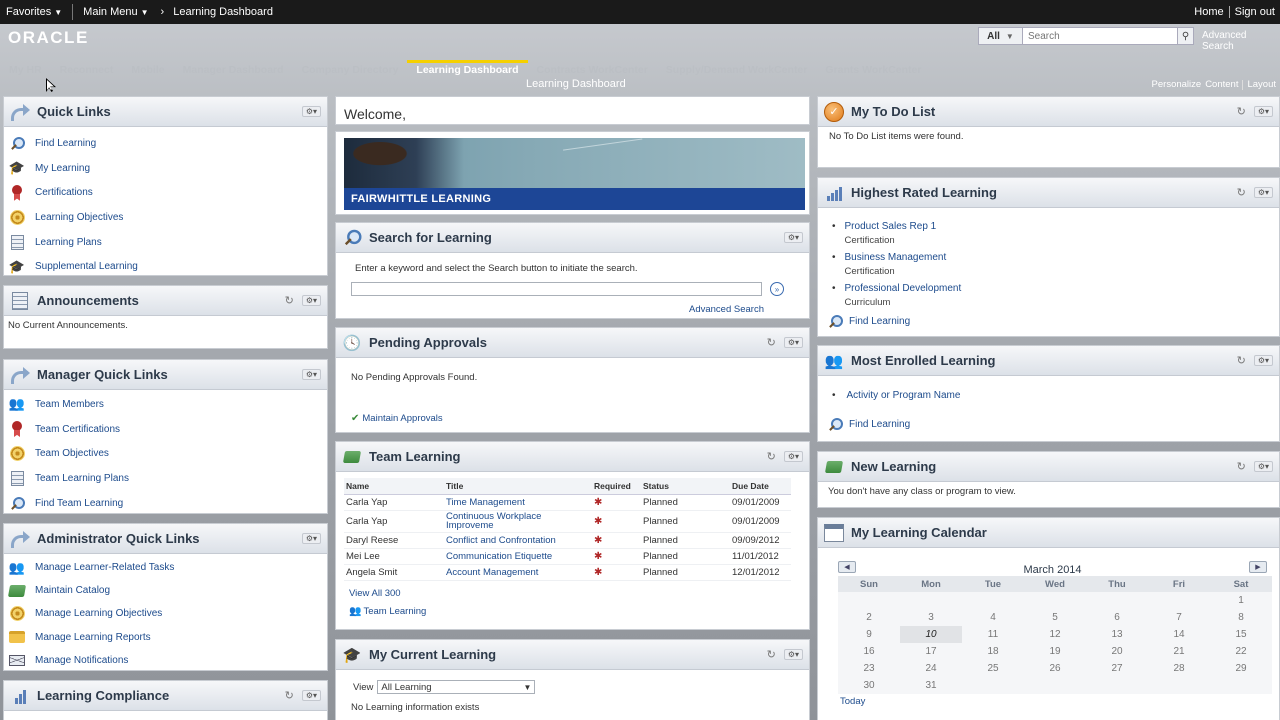 The image size is (1280, 720). What do you see at coordinates (556, 289) in the screenshot?
I see `learning-search-input` at bounding box center [556, 289].